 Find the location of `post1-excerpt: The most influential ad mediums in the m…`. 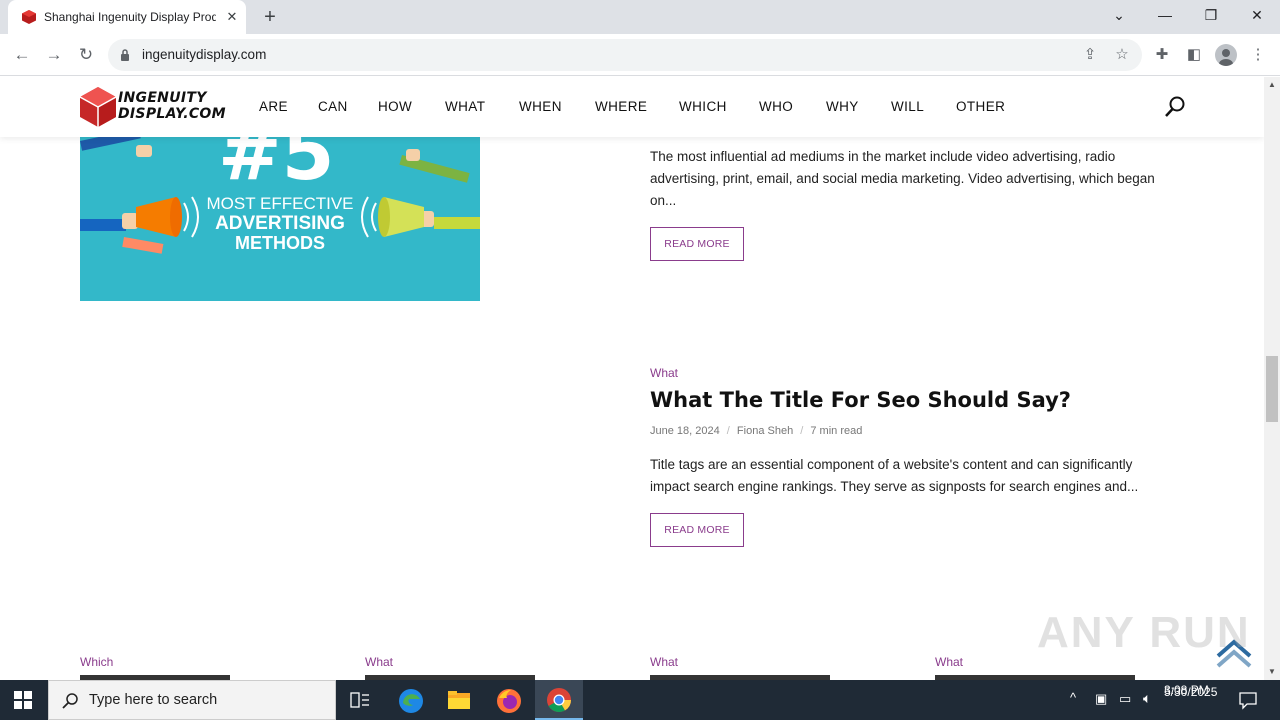

post1-excerpt: The most influential ad mediums in the m… is located at coordinates (902, 178).